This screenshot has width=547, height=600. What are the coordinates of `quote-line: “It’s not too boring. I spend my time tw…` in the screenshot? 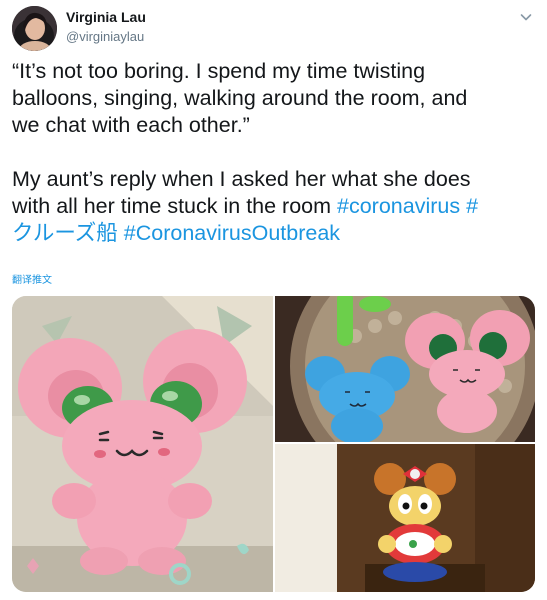 It's located at (219, 71).